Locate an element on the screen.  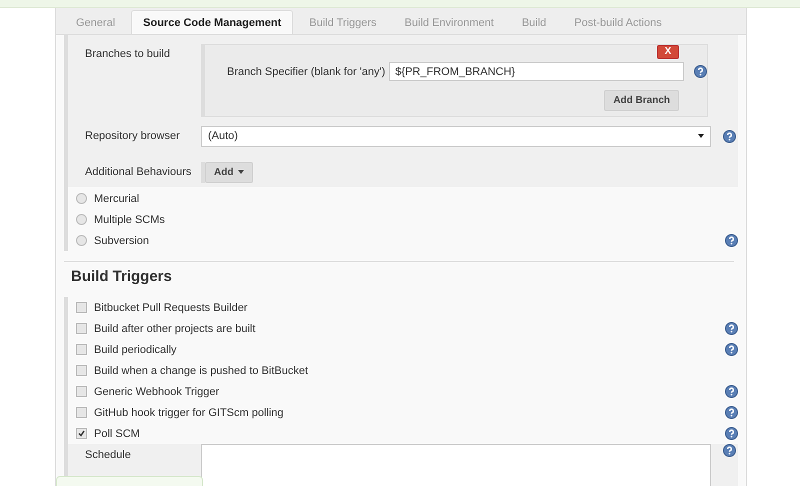
field-label: Schedule is located at coordinates (108, 454).